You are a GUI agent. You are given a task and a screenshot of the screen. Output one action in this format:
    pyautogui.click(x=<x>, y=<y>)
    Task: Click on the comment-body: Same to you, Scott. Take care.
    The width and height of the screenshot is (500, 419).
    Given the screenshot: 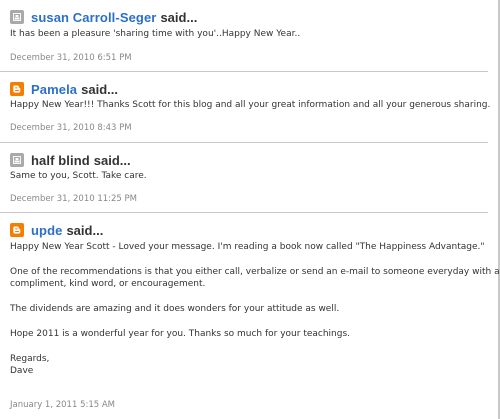 What is the action you would take?
    pyautogui.click(x=249, y=176)
    